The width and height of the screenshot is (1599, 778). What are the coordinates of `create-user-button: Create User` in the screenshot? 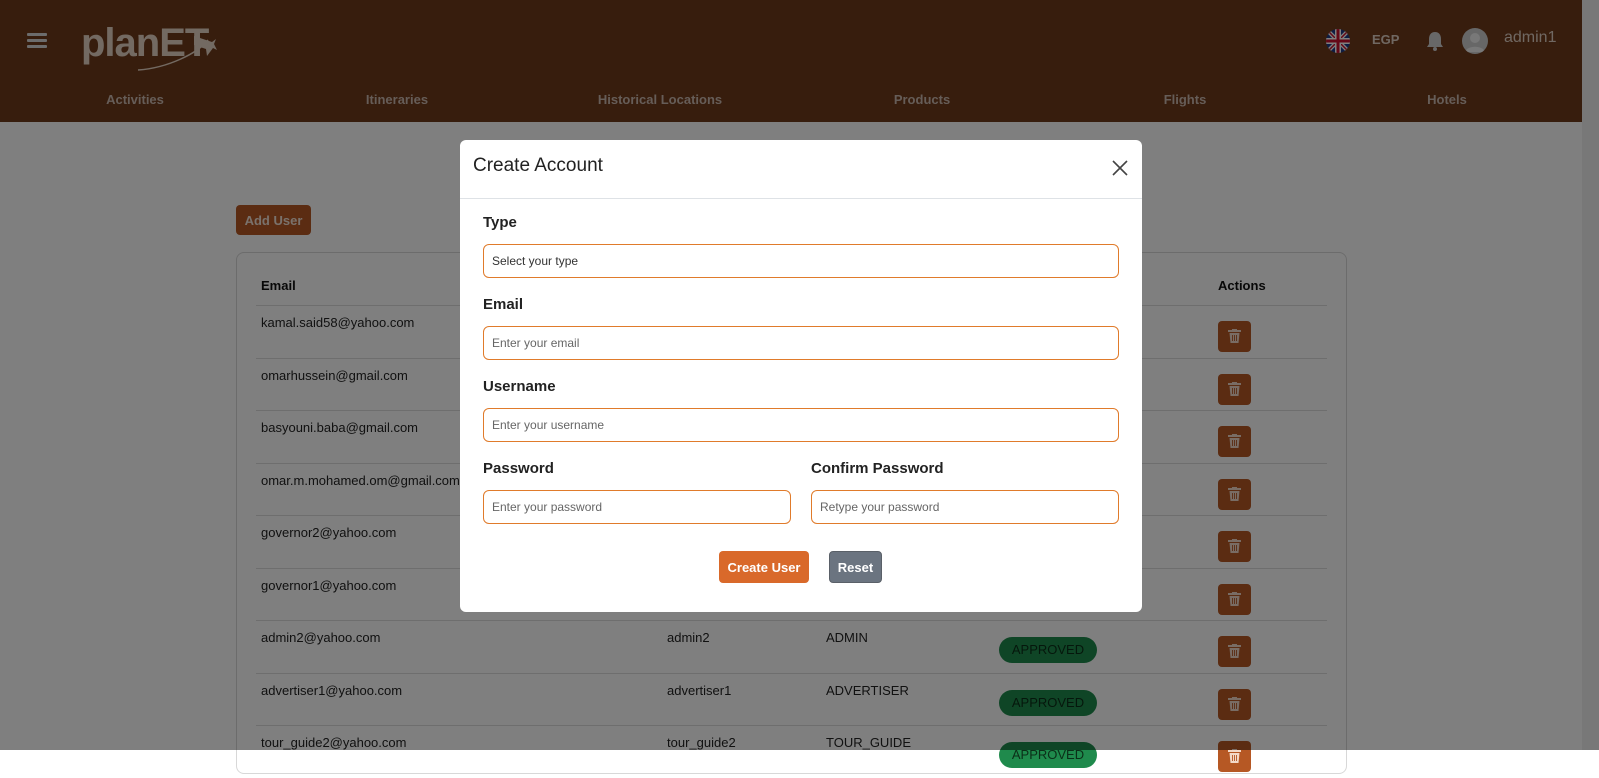 It's located at (764, 567).